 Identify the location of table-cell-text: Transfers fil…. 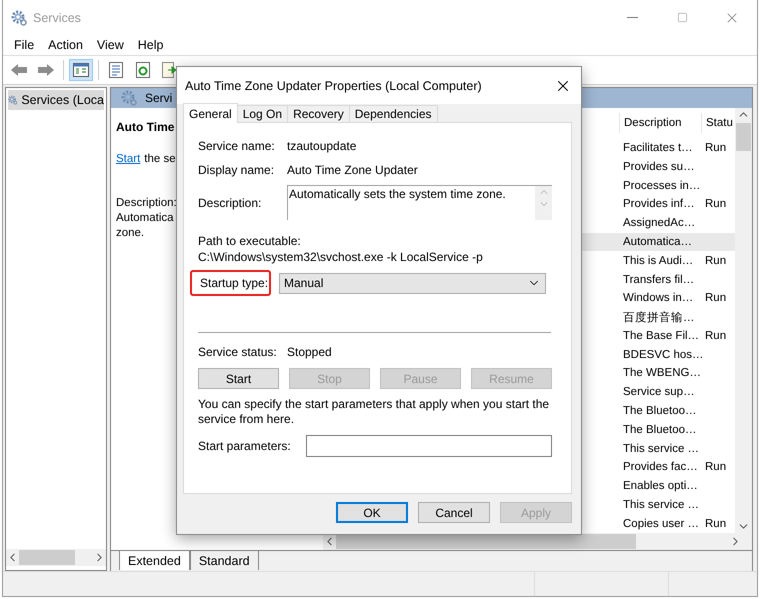
(659, 280).